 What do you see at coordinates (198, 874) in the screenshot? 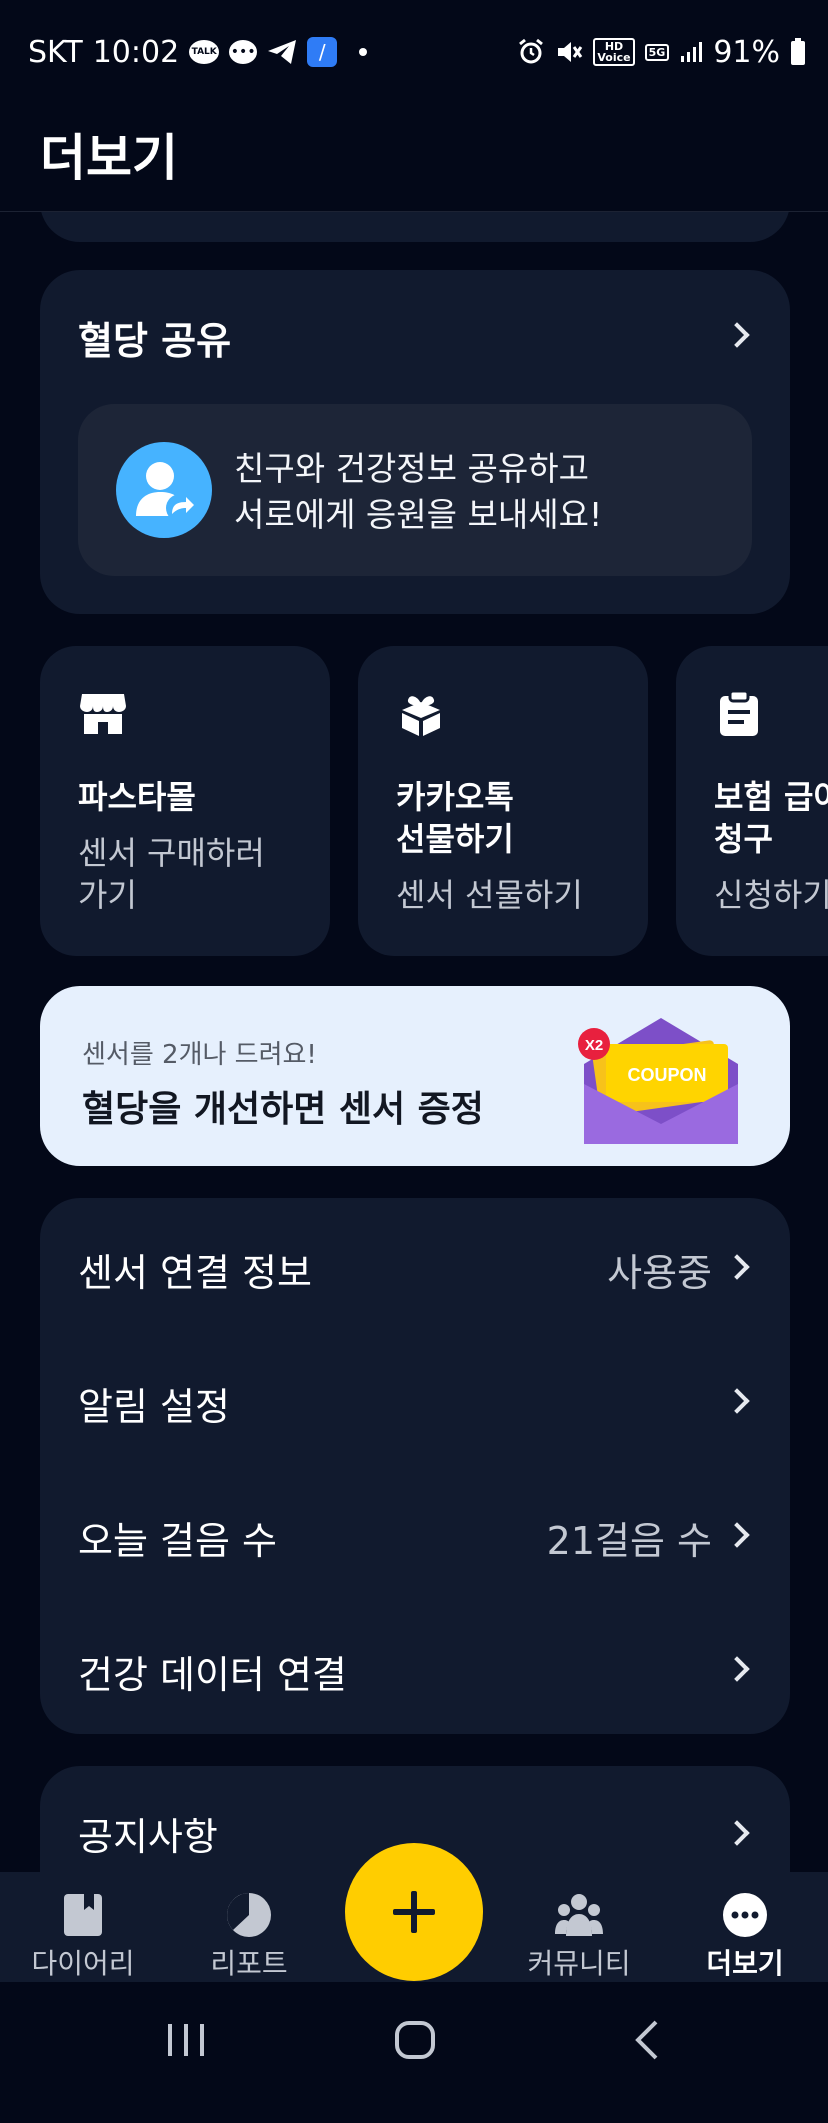
I see `tile-subtitle: 센서 구매하러 가기` at bounding box center [198, 874].